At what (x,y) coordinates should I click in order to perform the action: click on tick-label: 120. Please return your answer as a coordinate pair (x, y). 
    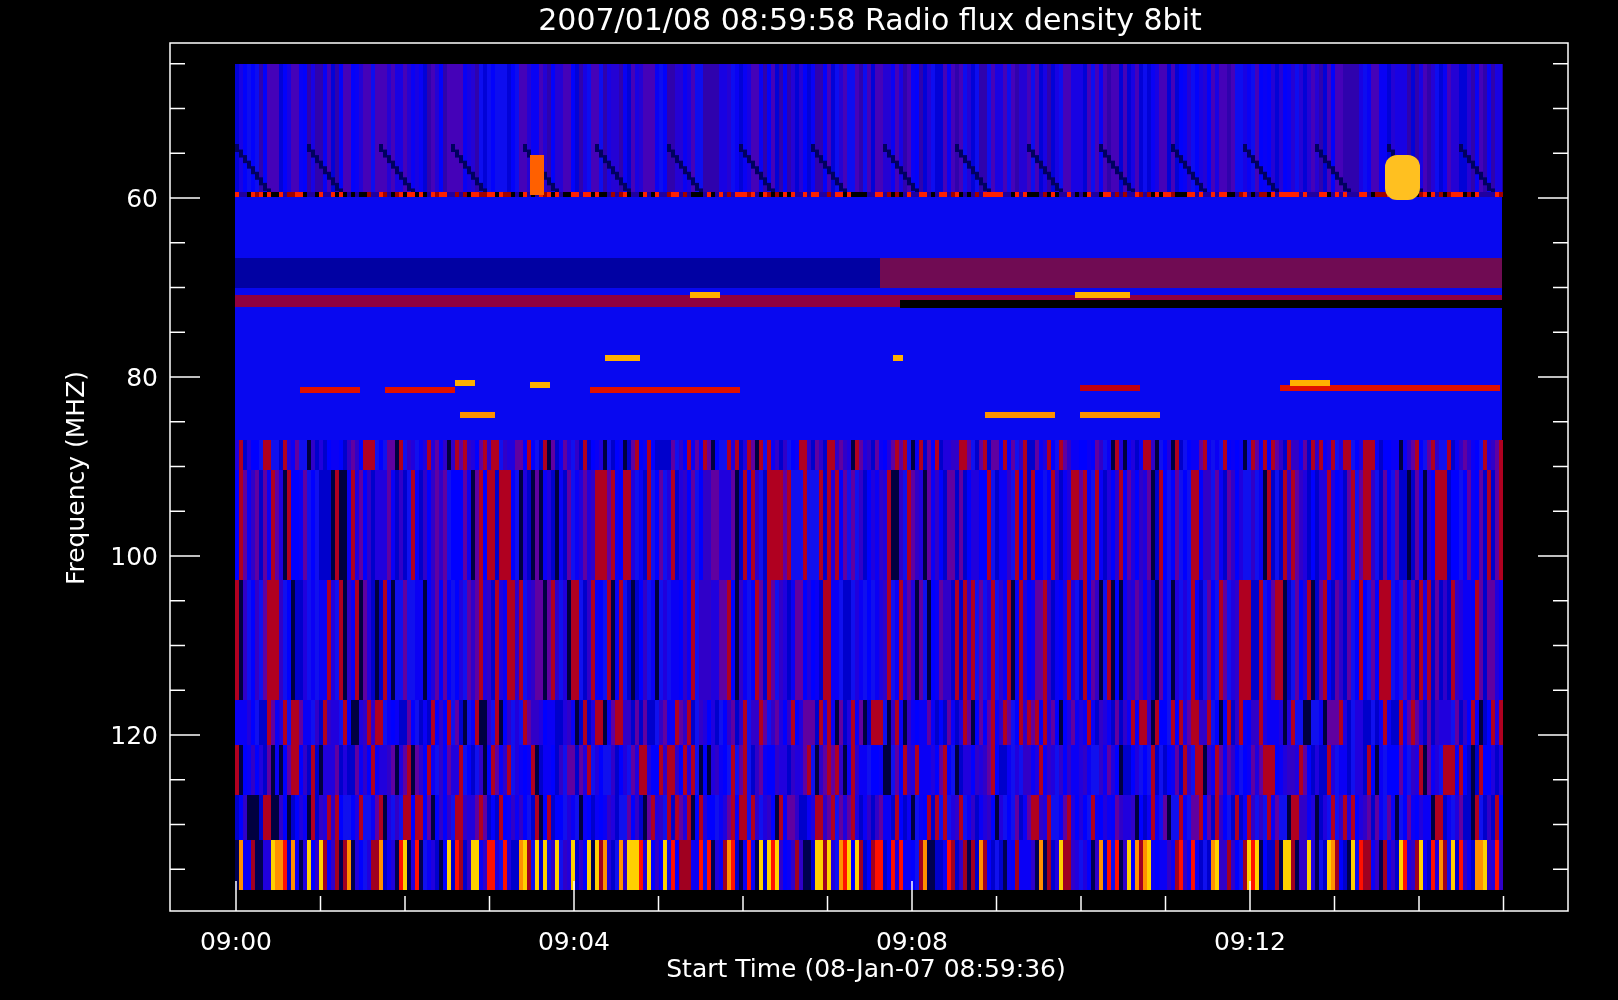
    Looking at the image, I should click on (134, 735).